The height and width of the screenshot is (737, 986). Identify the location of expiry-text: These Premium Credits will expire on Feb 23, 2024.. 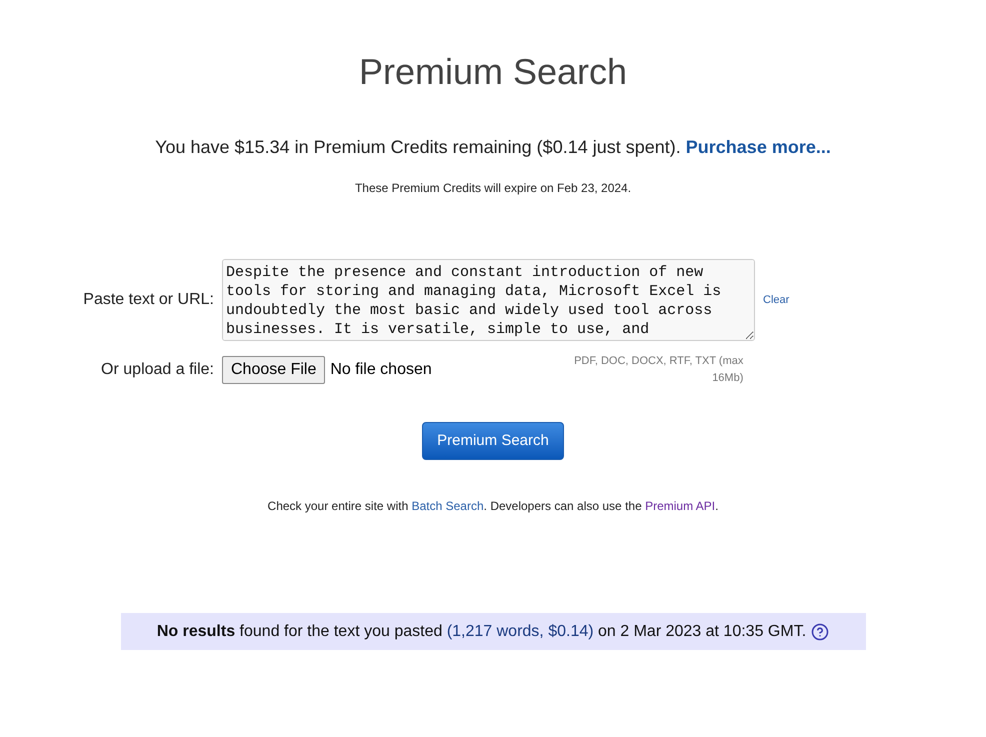
(493, 188).